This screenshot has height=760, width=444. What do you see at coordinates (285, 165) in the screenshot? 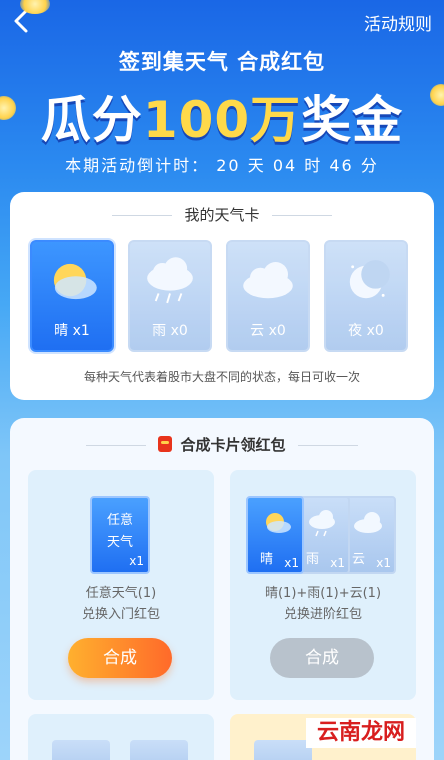
I see `countdown-hours: 04` at bounding box center [285, 165].